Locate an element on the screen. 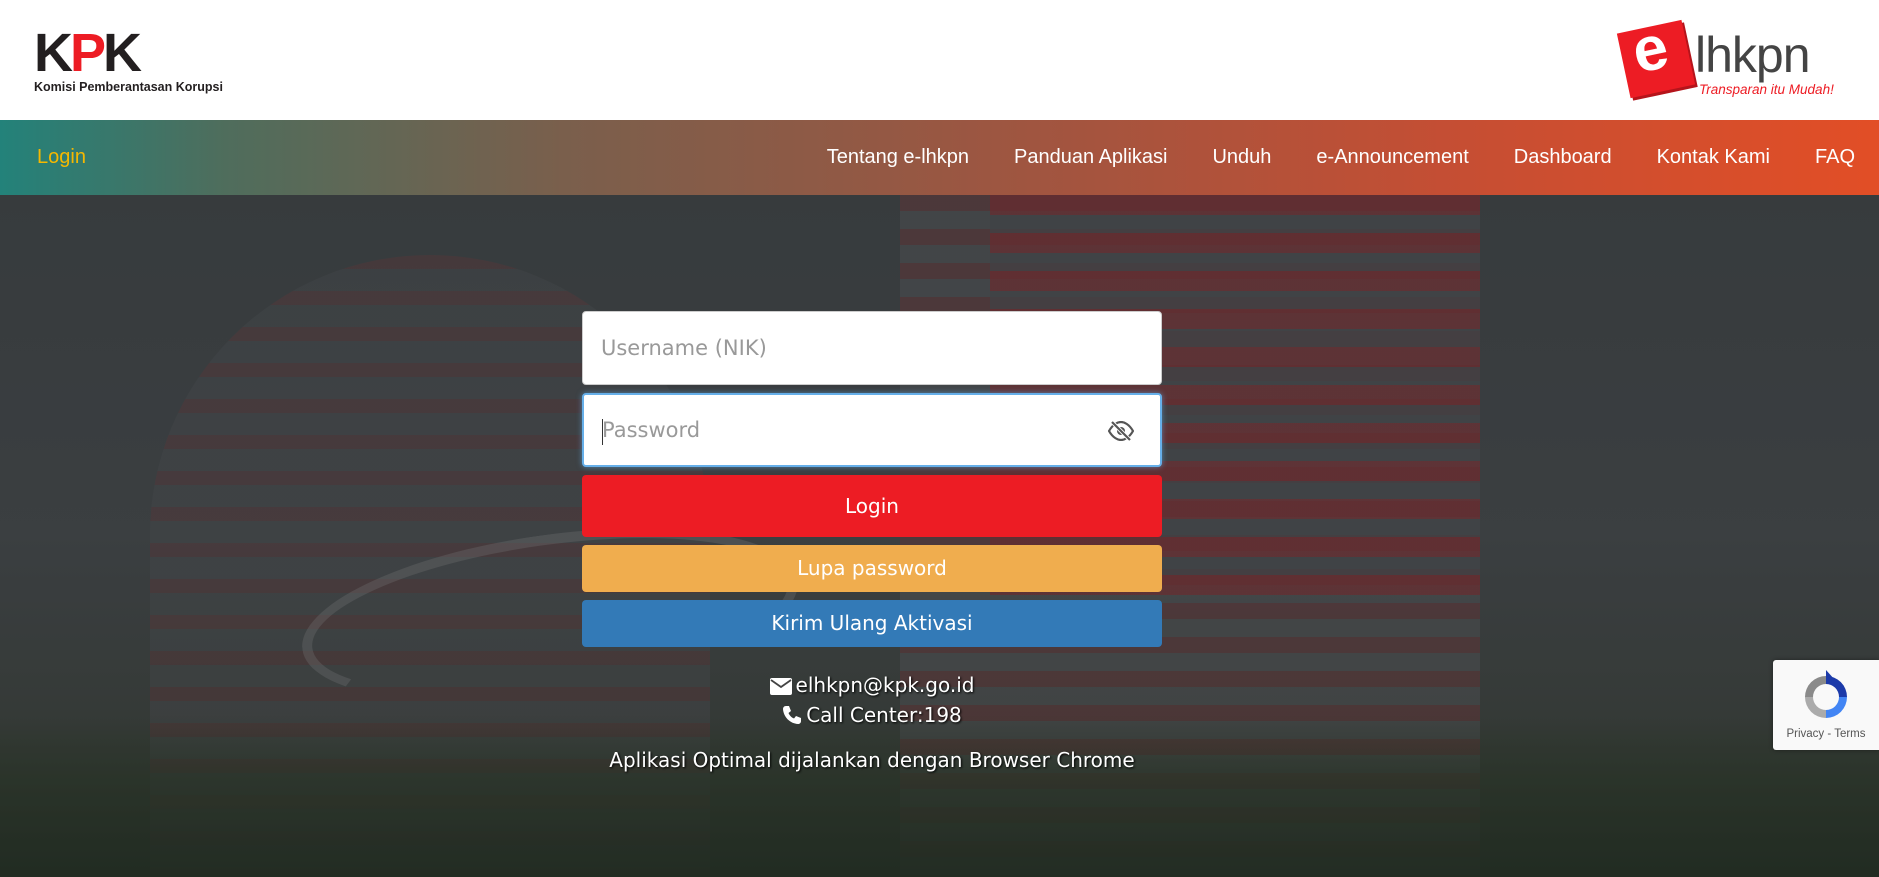 The height and width of the screenshot is (877, 1879). recaptcha-links: Privacy - Terms is located at coordinates (1826, 734).